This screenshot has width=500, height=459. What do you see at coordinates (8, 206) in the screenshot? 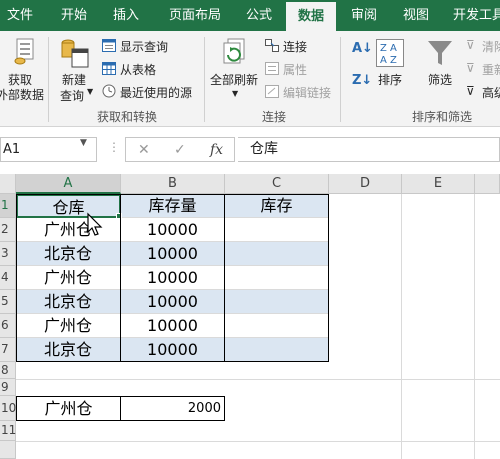
I see `row-header-1: 1` at bounding box center [8, 206].